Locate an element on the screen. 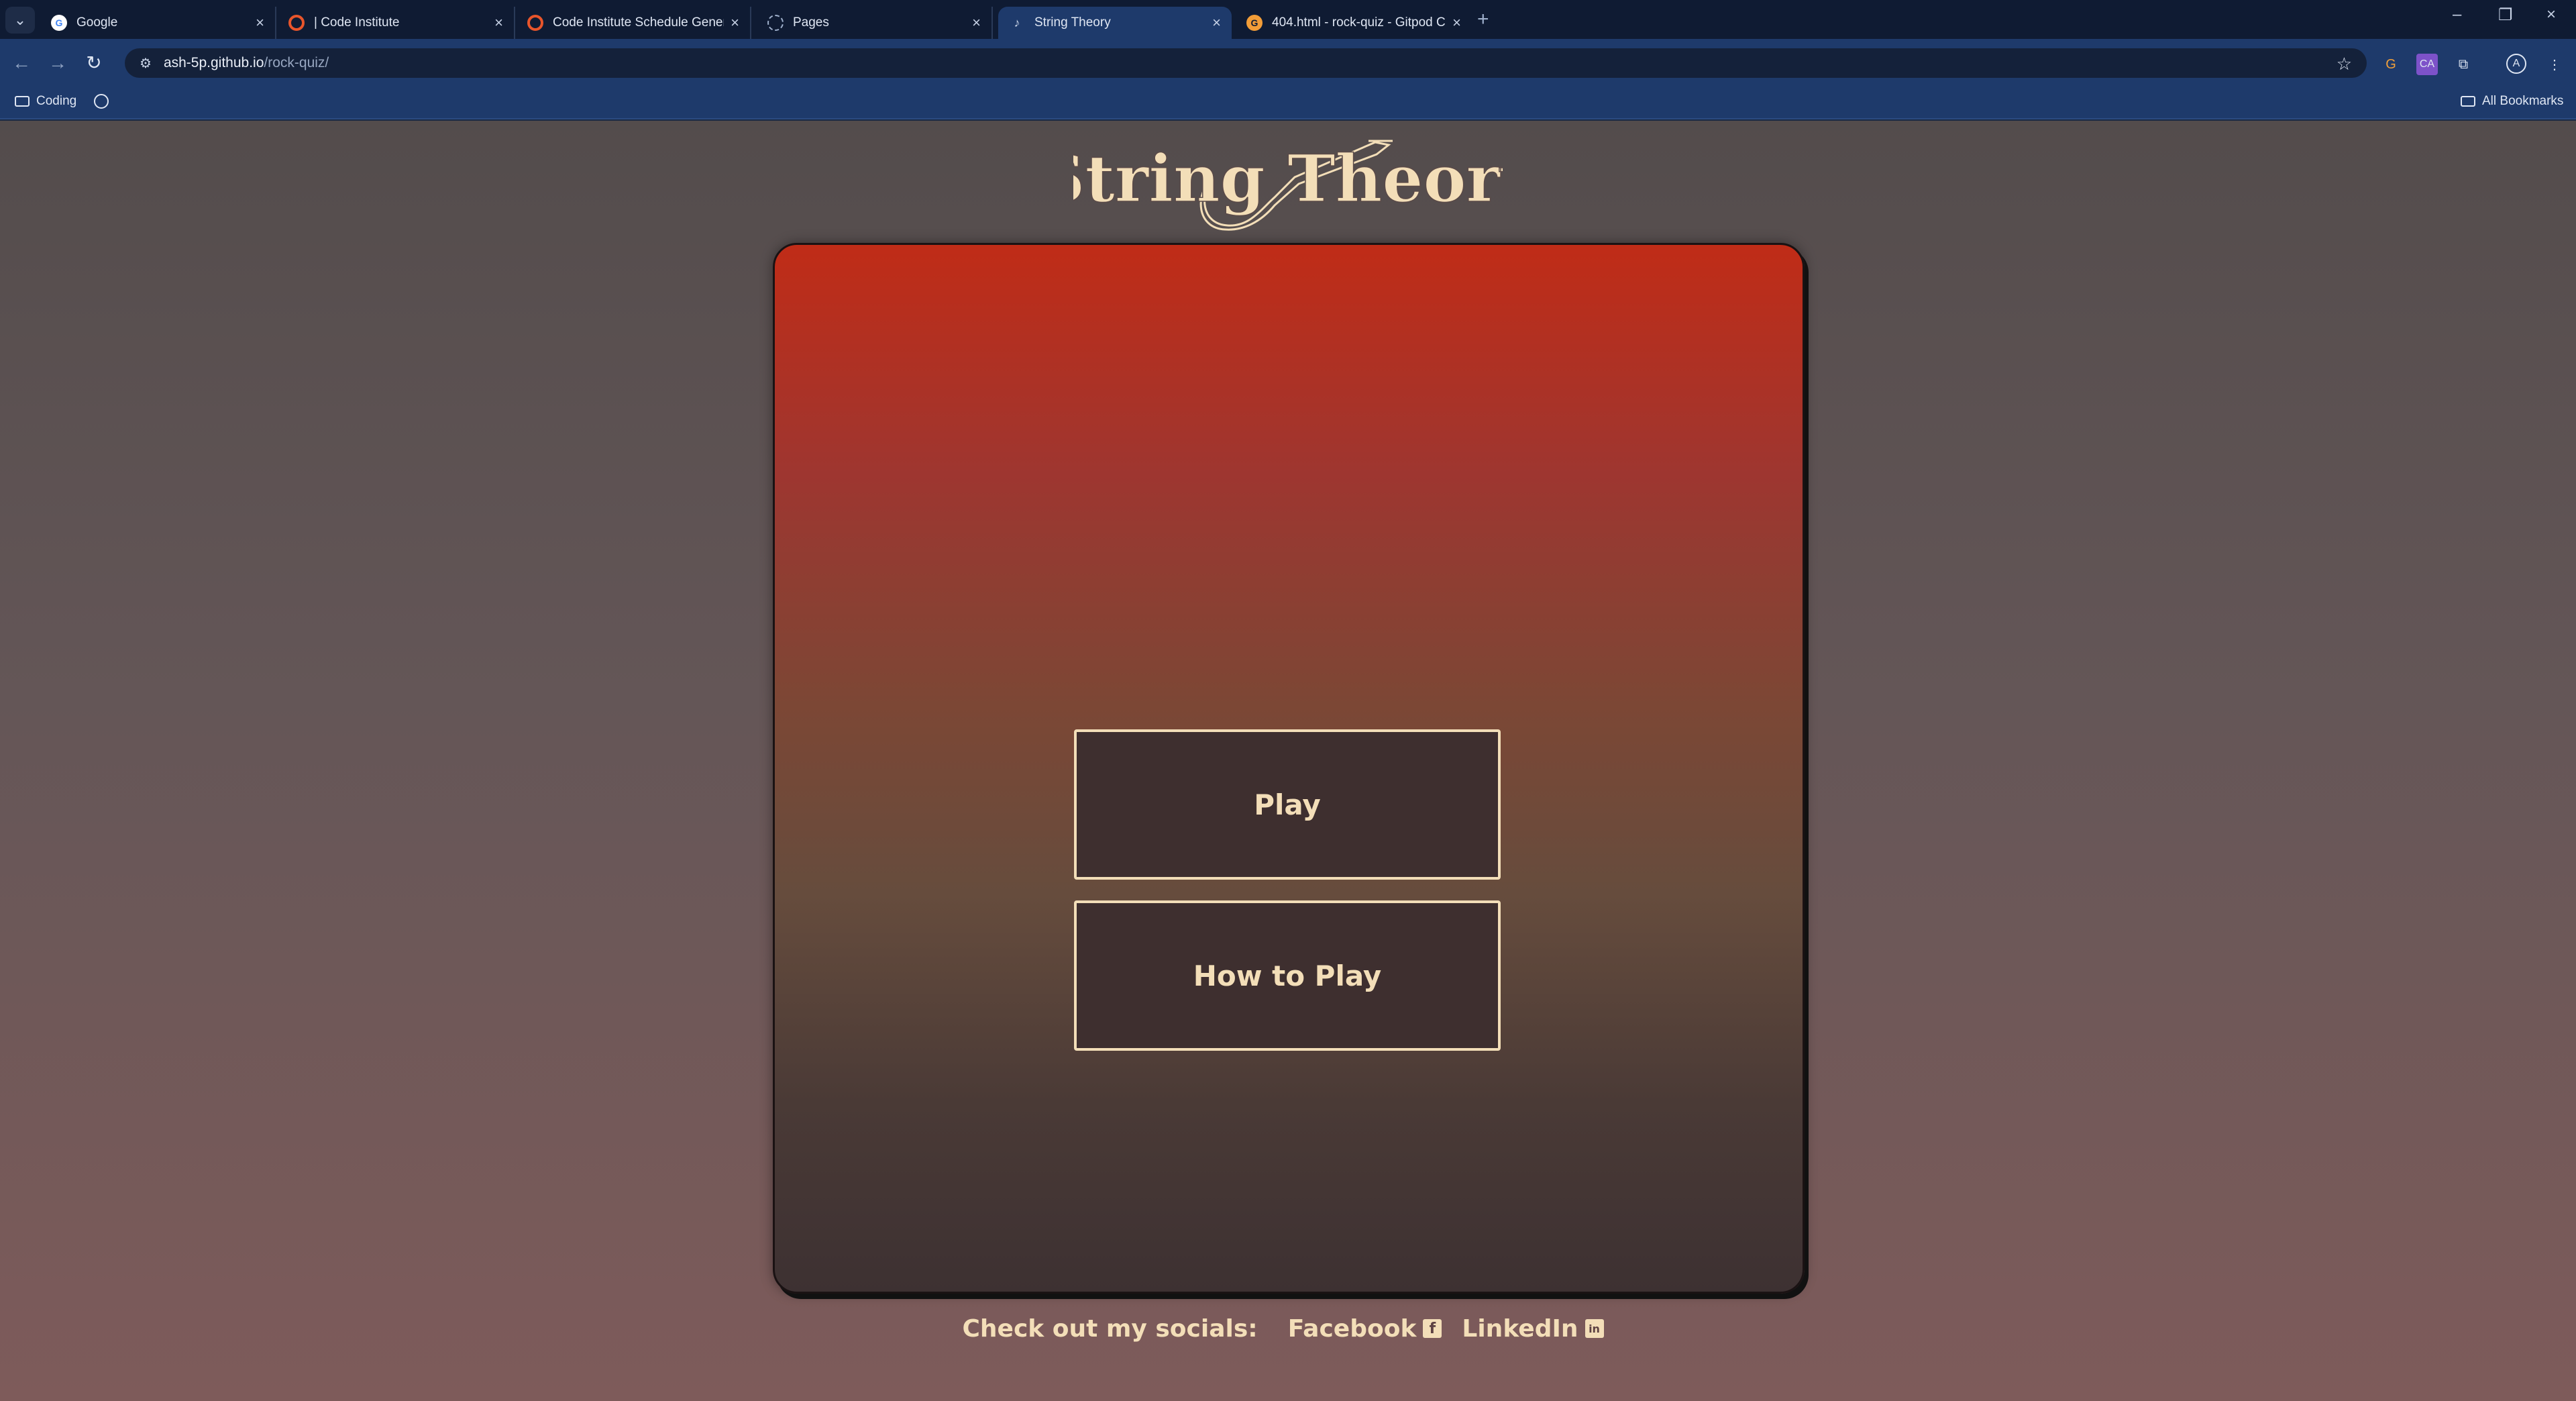 The height and width of the screenshot is (1401, 2576). gitpod-icon: G is located at coordinates (1254, 23).